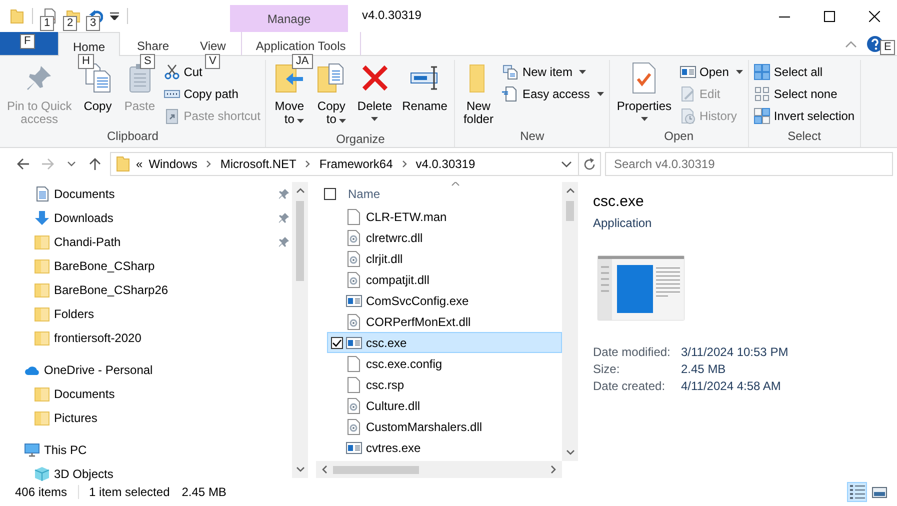  Describe the element at coordinates (644, 91) in the screenshot. I see `ribbon-button: Properties` at that location.